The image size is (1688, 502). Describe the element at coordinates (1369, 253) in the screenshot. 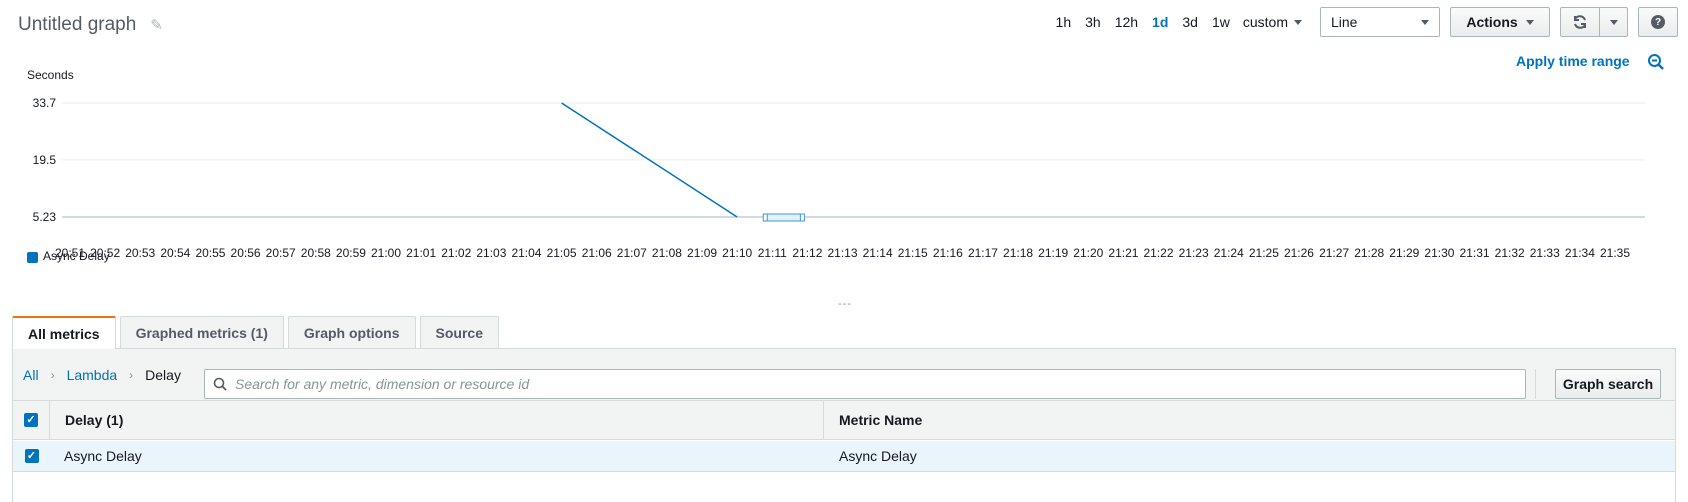

I see `x-tick-label: 21:28` at that location.